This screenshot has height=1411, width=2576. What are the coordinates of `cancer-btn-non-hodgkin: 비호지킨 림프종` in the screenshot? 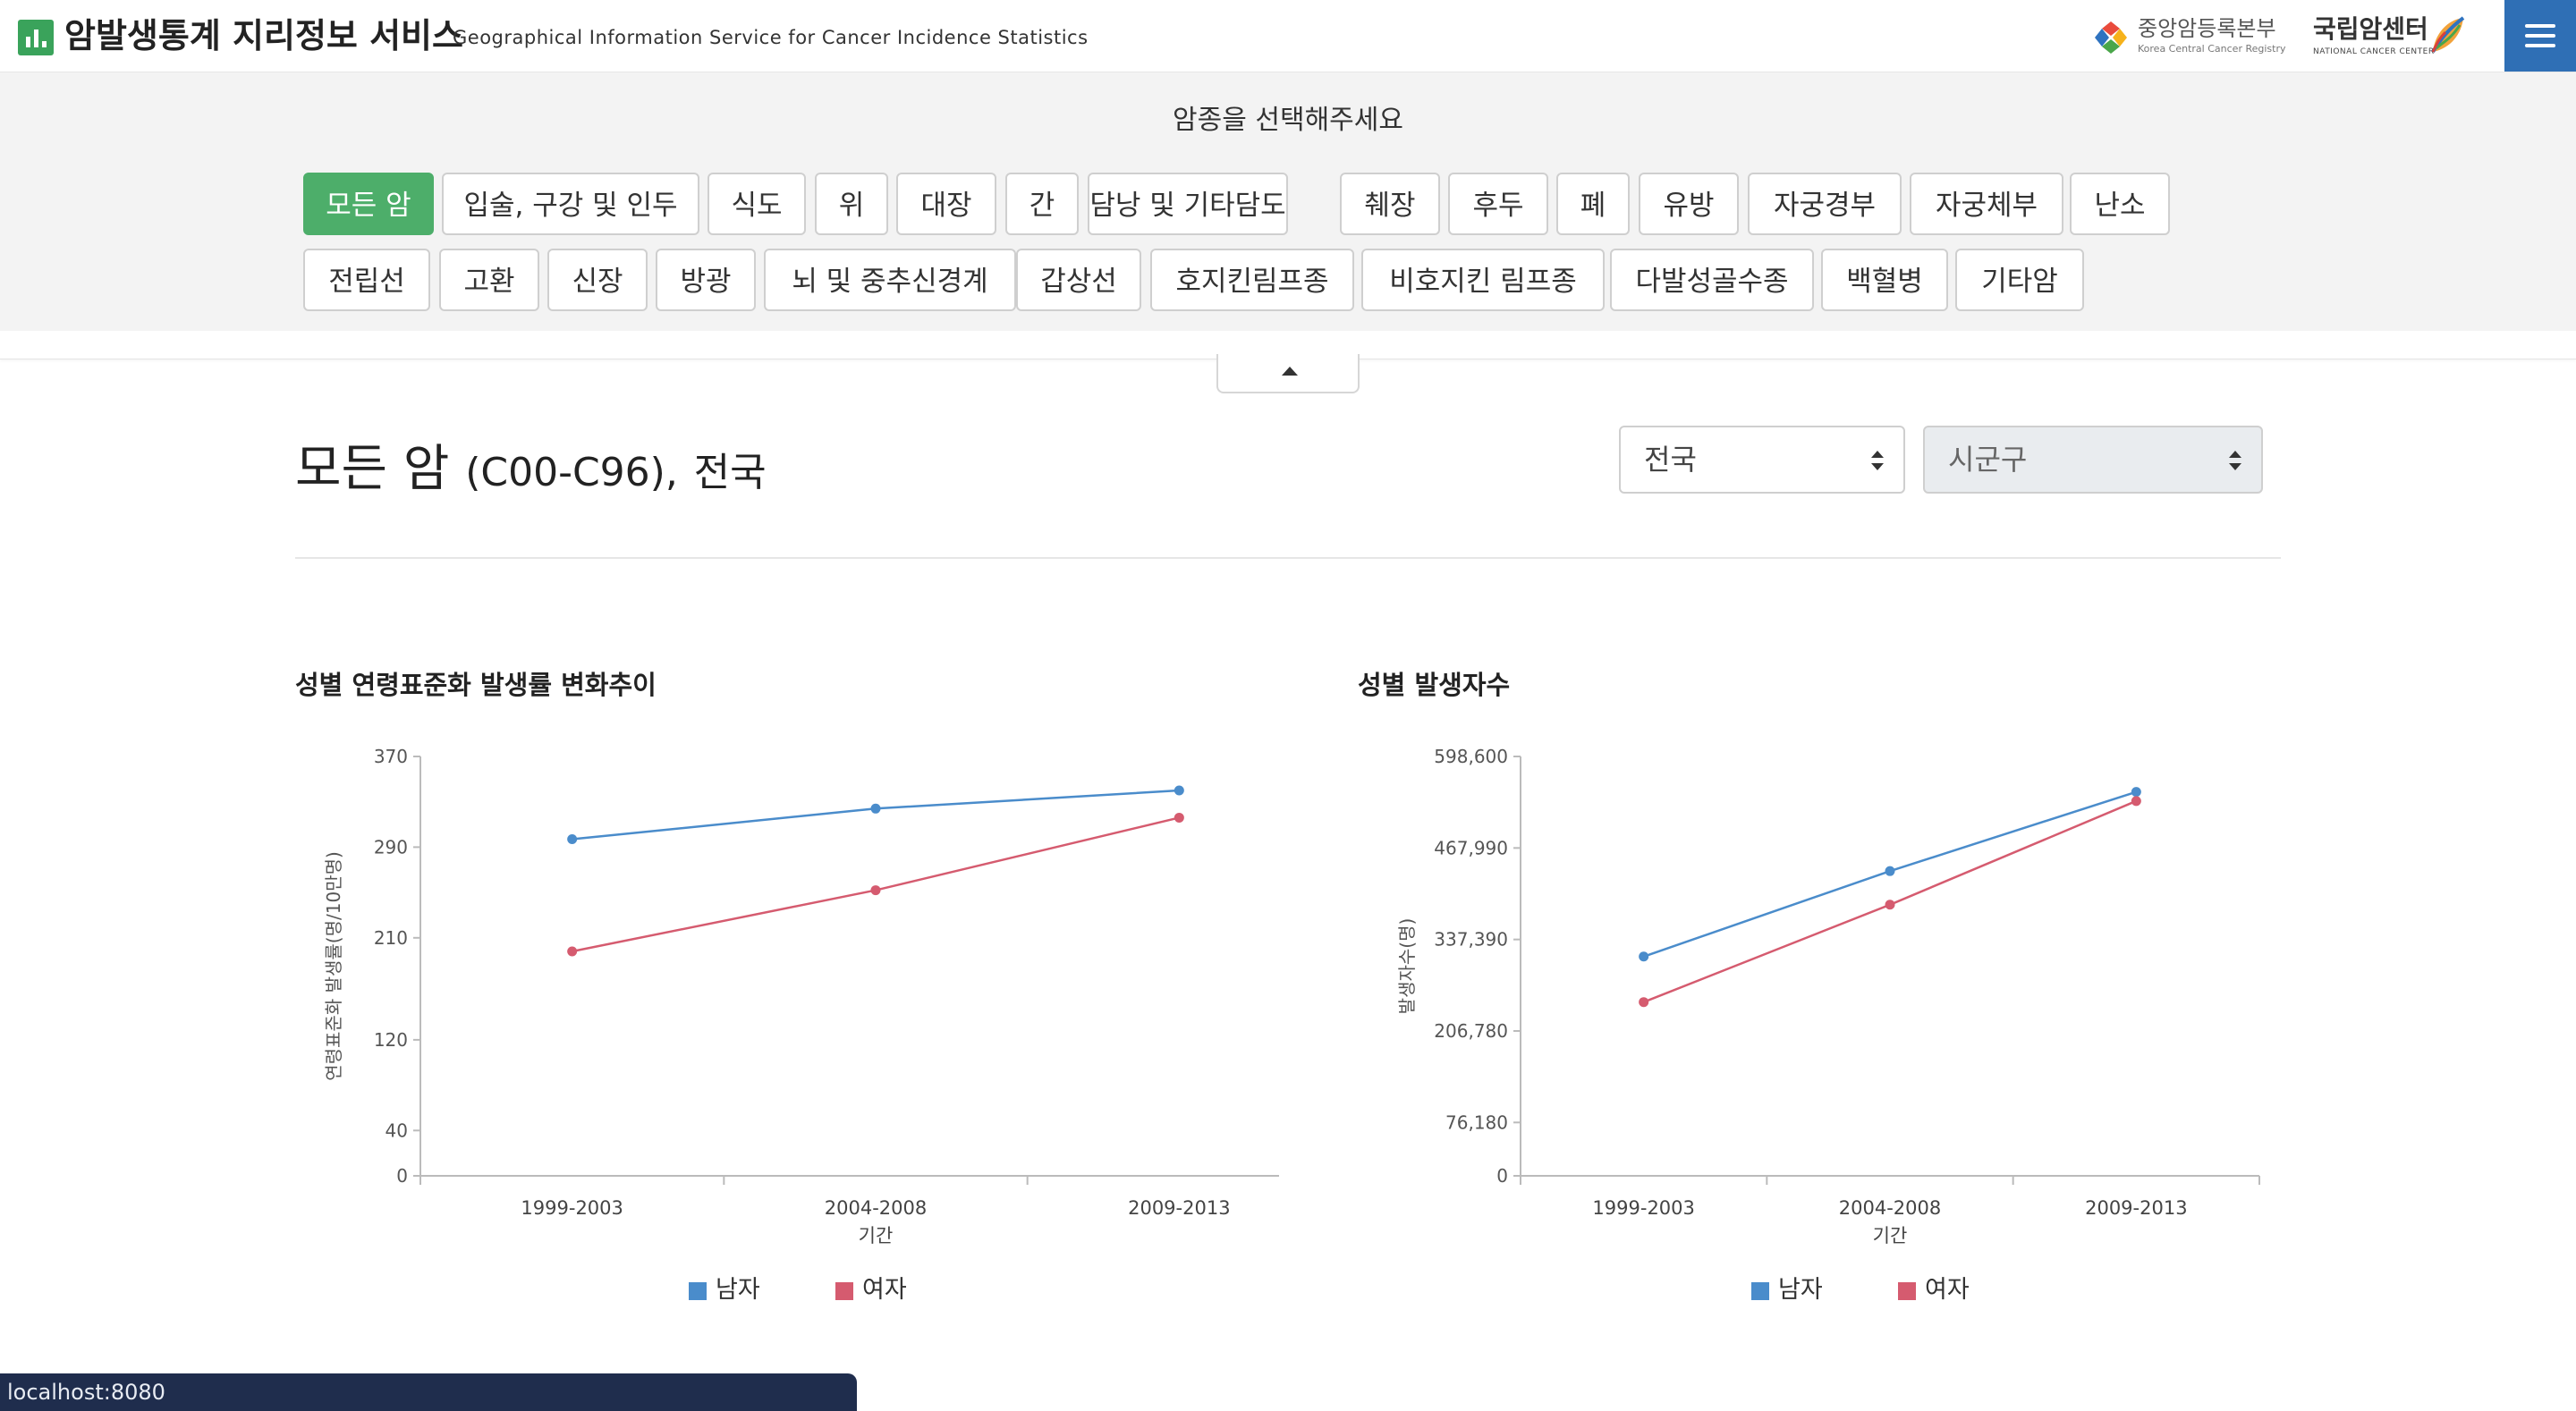 It's located at (1483, 280).